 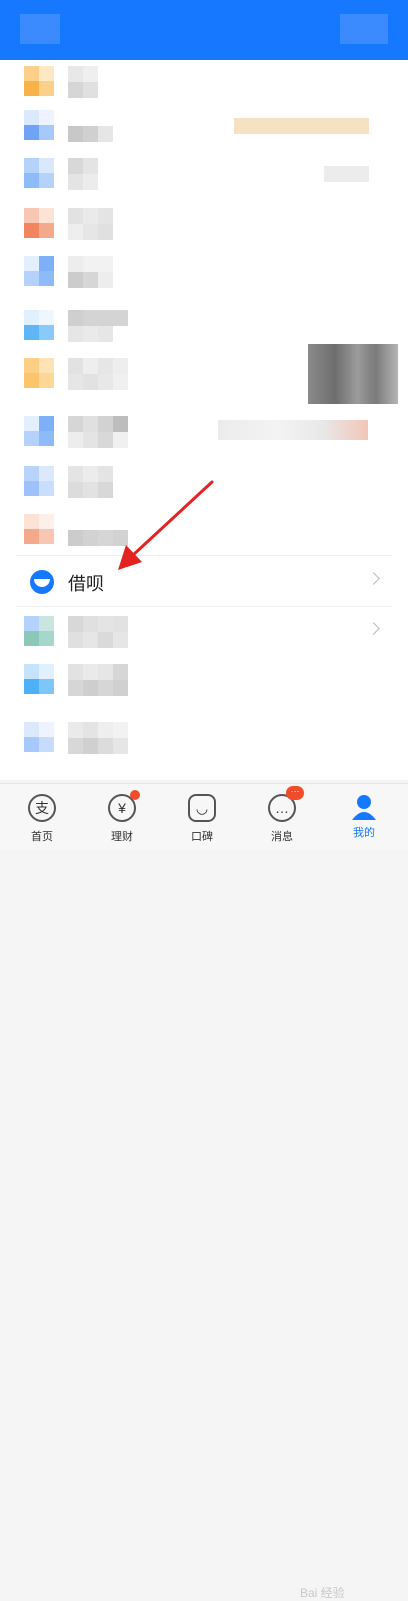 What do you see at coordinates (202, 837) in the screenshot?
I see `tab-label: 口碑` at bounding box center [202, 837].